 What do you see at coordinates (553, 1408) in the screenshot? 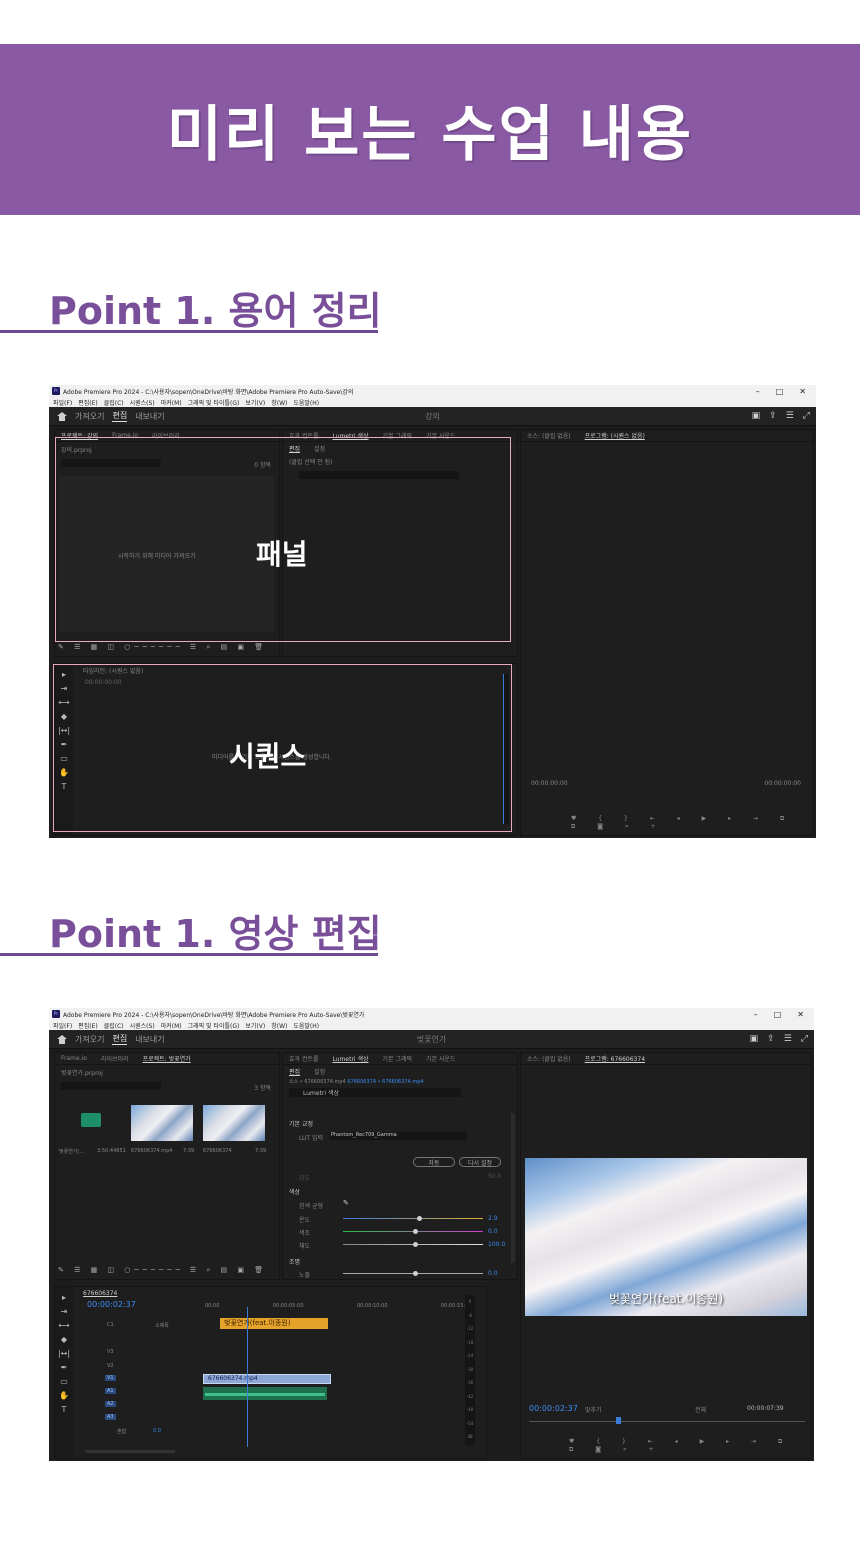
I see `program-timecode: 00:00:02:37` at bounding box center [553, 1408].